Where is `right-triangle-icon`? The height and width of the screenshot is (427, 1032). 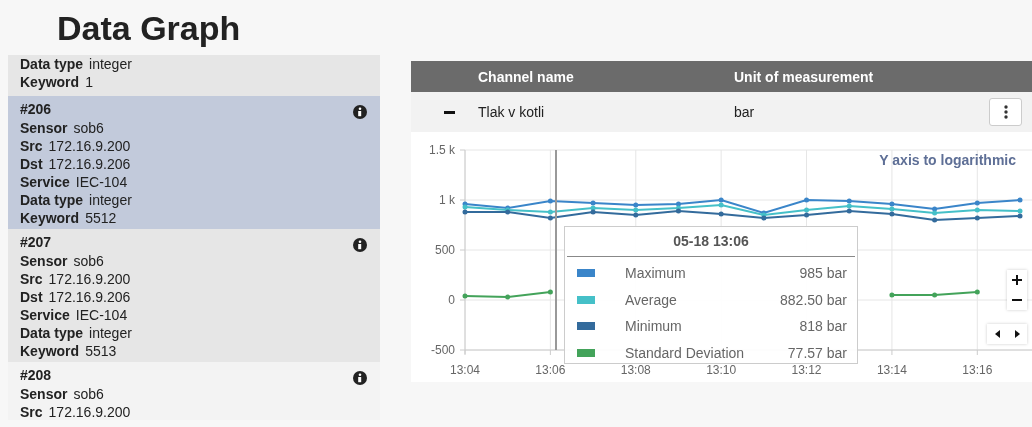 right-triangle-icon is located at coordinates (1017, 334).